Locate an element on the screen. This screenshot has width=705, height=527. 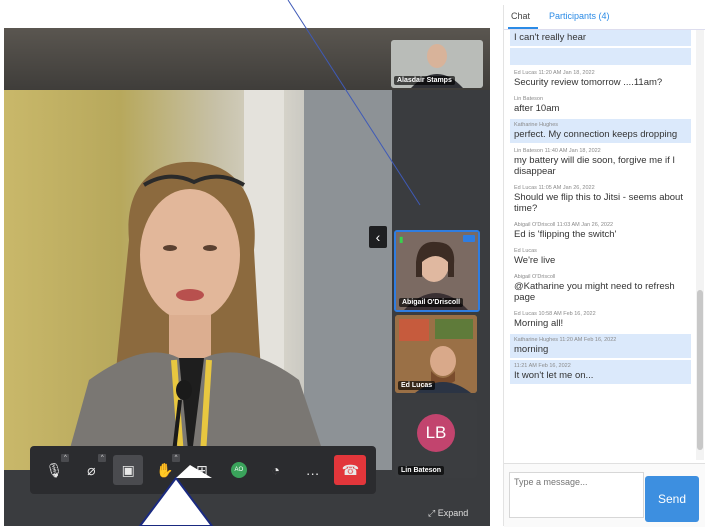
message-meta: Ed Lucas is located at coordinates (525, 251).